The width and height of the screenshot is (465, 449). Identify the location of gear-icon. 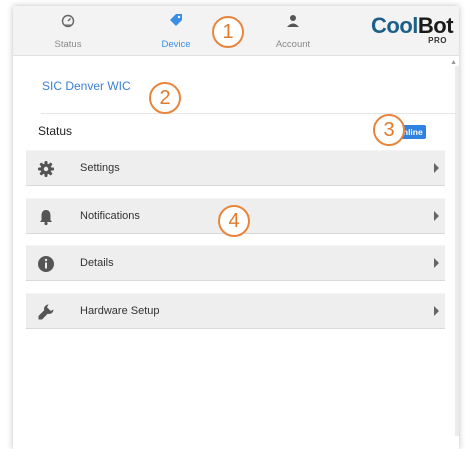
(46, 169).